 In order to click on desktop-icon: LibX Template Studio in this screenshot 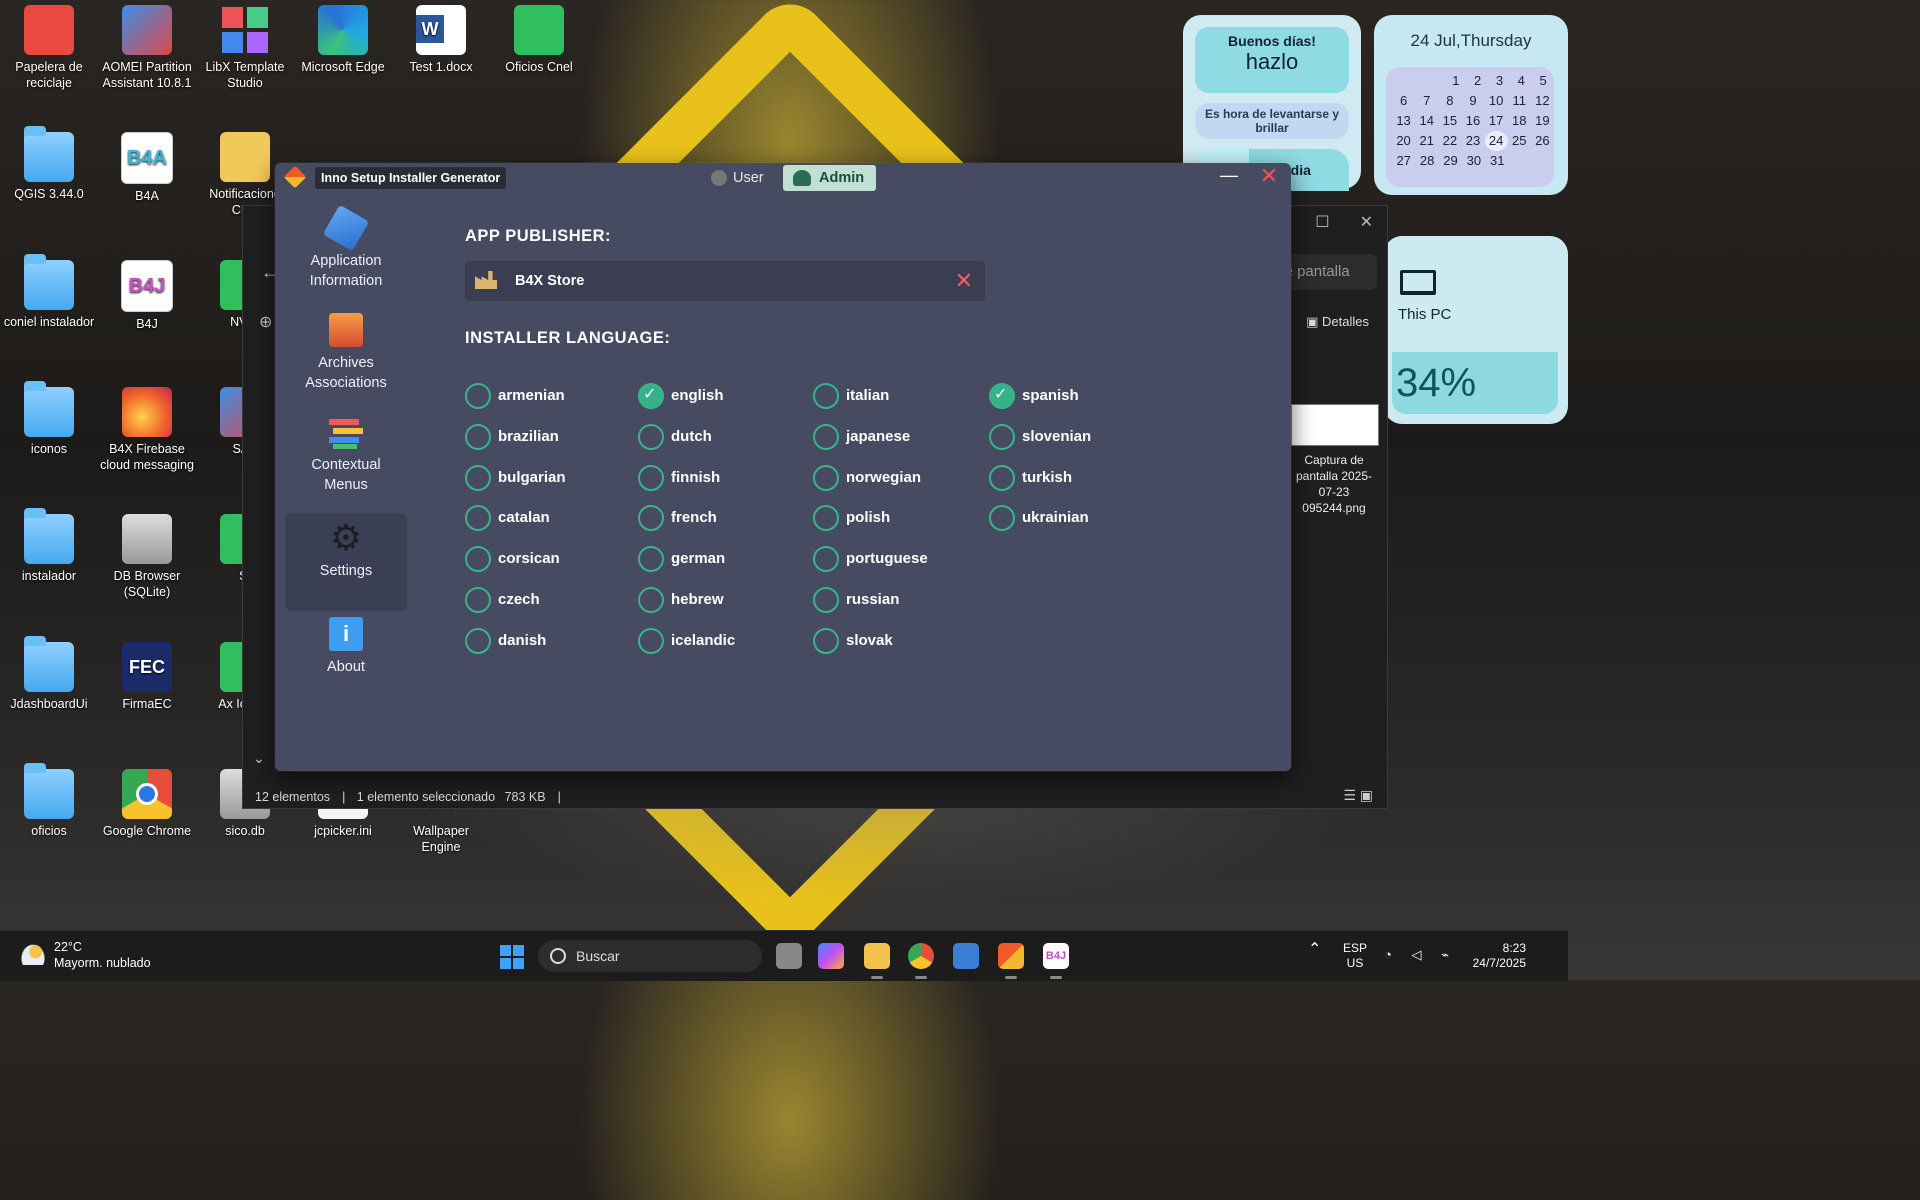, I will do `click(245, 48)`.